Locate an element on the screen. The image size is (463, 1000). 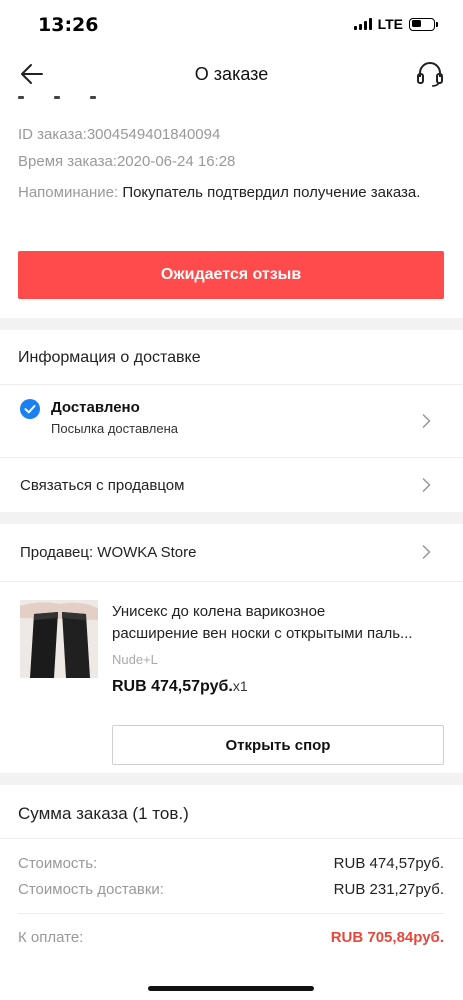
product-title-line1: Унисекс до колена варикозное is located at coordinates (219, 611).